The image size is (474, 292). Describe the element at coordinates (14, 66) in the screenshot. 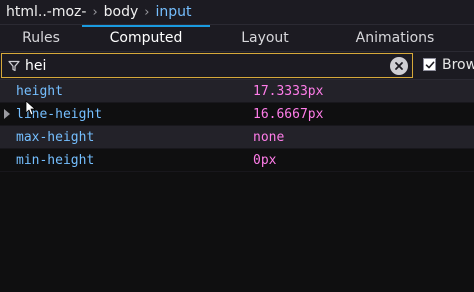

I see `filter-icon` at that location.